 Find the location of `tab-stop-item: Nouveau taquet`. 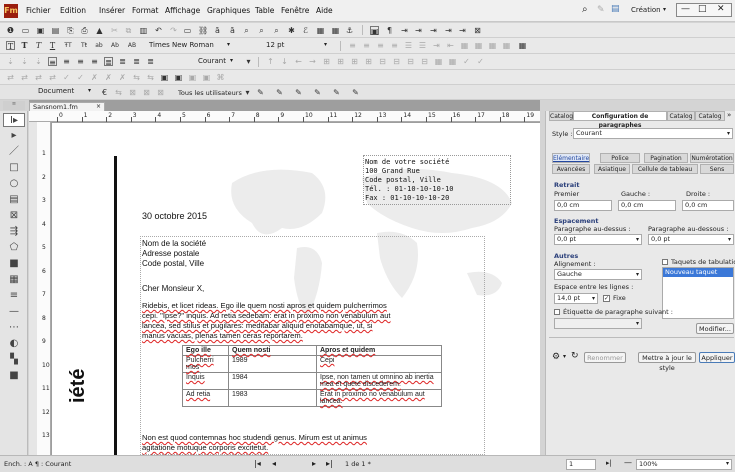

tab-stop-item: Nouveau taquet is located at coordinates (698, 272).